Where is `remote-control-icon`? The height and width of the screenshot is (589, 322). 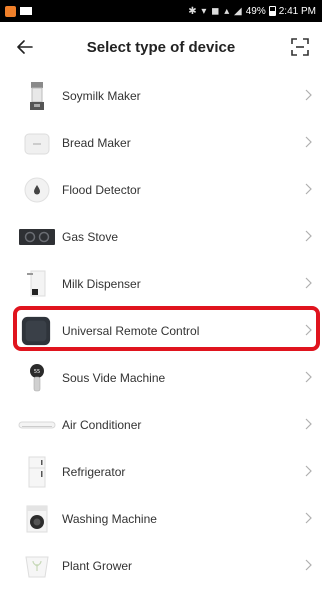
remote-control-icon is located at coordinates (36, 331).